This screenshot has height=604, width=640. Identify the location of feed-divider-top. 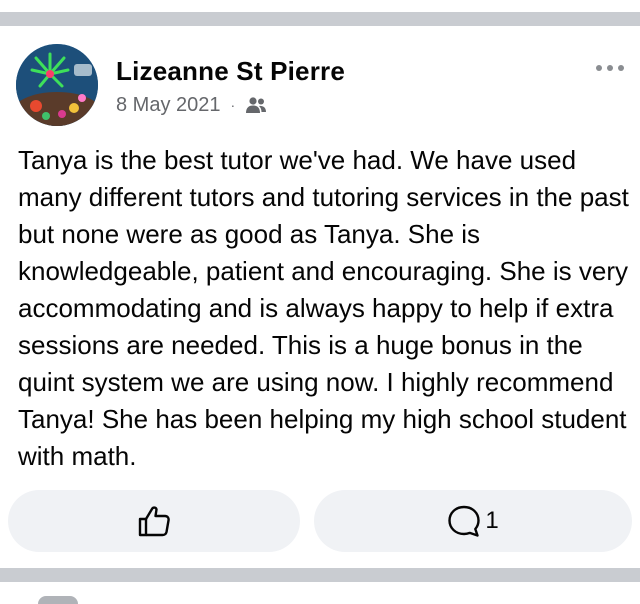
(320, 14).